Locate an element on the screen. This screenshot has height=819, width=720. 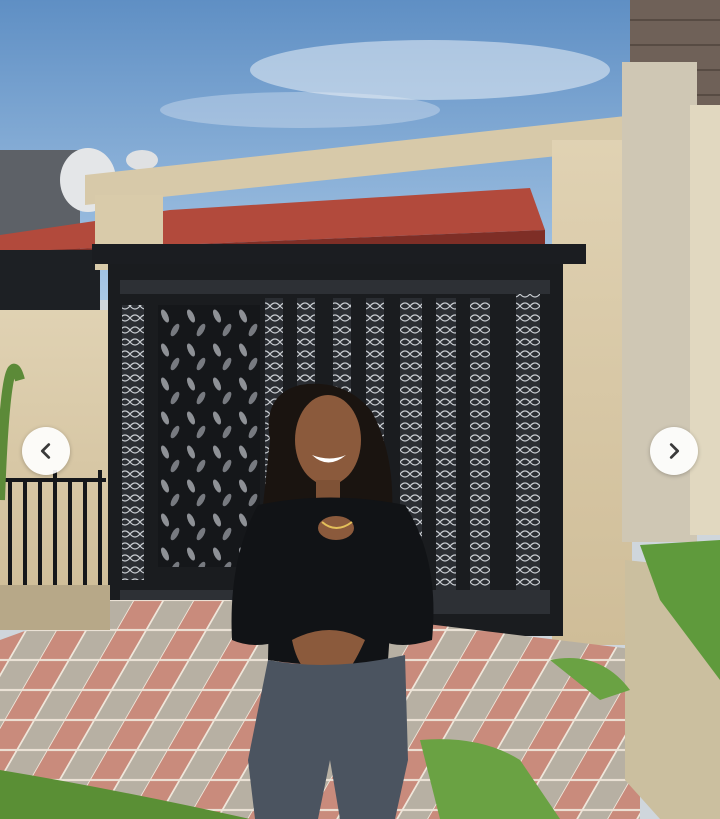
next-image-button is located at coordinates (674, 451).